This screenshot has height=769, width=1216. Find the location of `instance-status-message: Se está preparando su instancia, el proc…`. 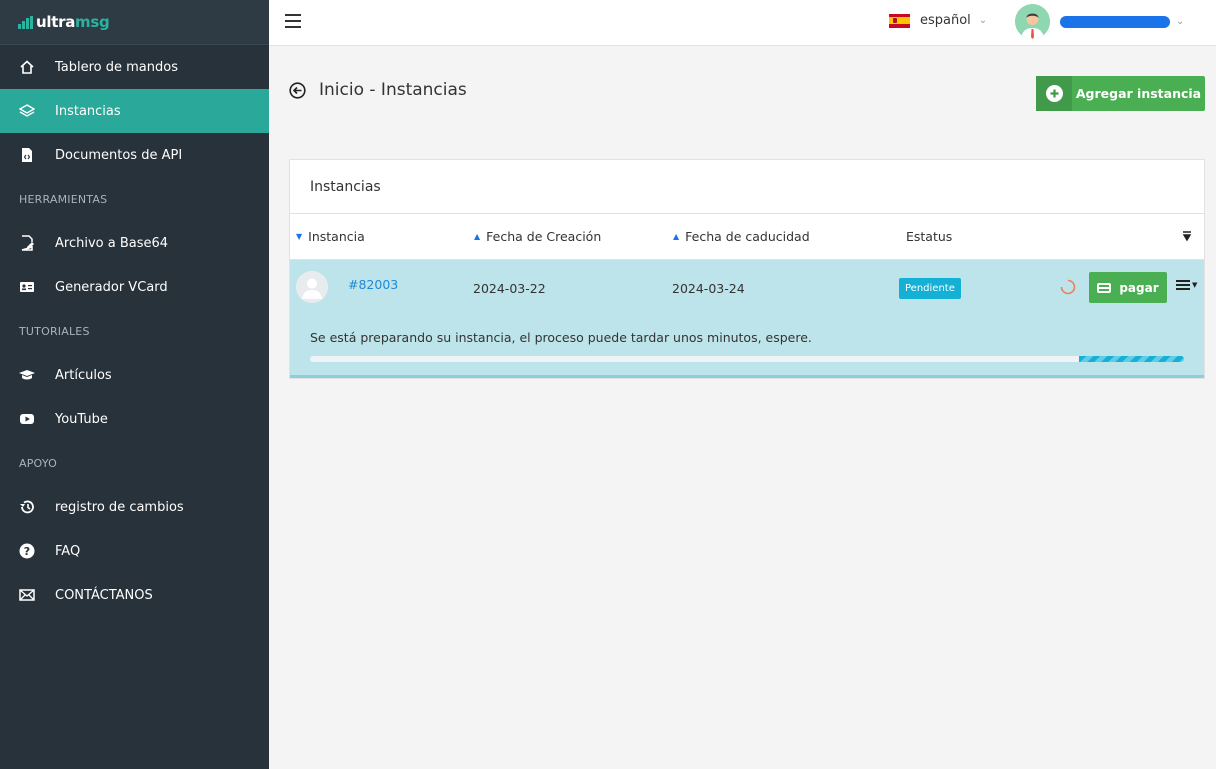

instance-status-message: Se está preparando su instancia, el proc… is located at coordinates (561, 337).